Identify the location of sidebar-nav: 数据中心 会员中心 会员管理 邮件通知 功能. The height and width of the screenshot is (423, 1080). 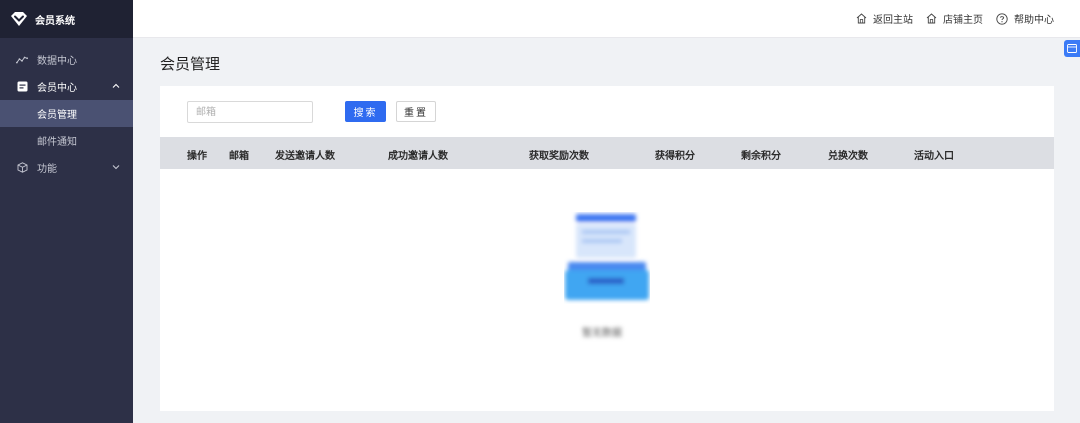
(66, 109).